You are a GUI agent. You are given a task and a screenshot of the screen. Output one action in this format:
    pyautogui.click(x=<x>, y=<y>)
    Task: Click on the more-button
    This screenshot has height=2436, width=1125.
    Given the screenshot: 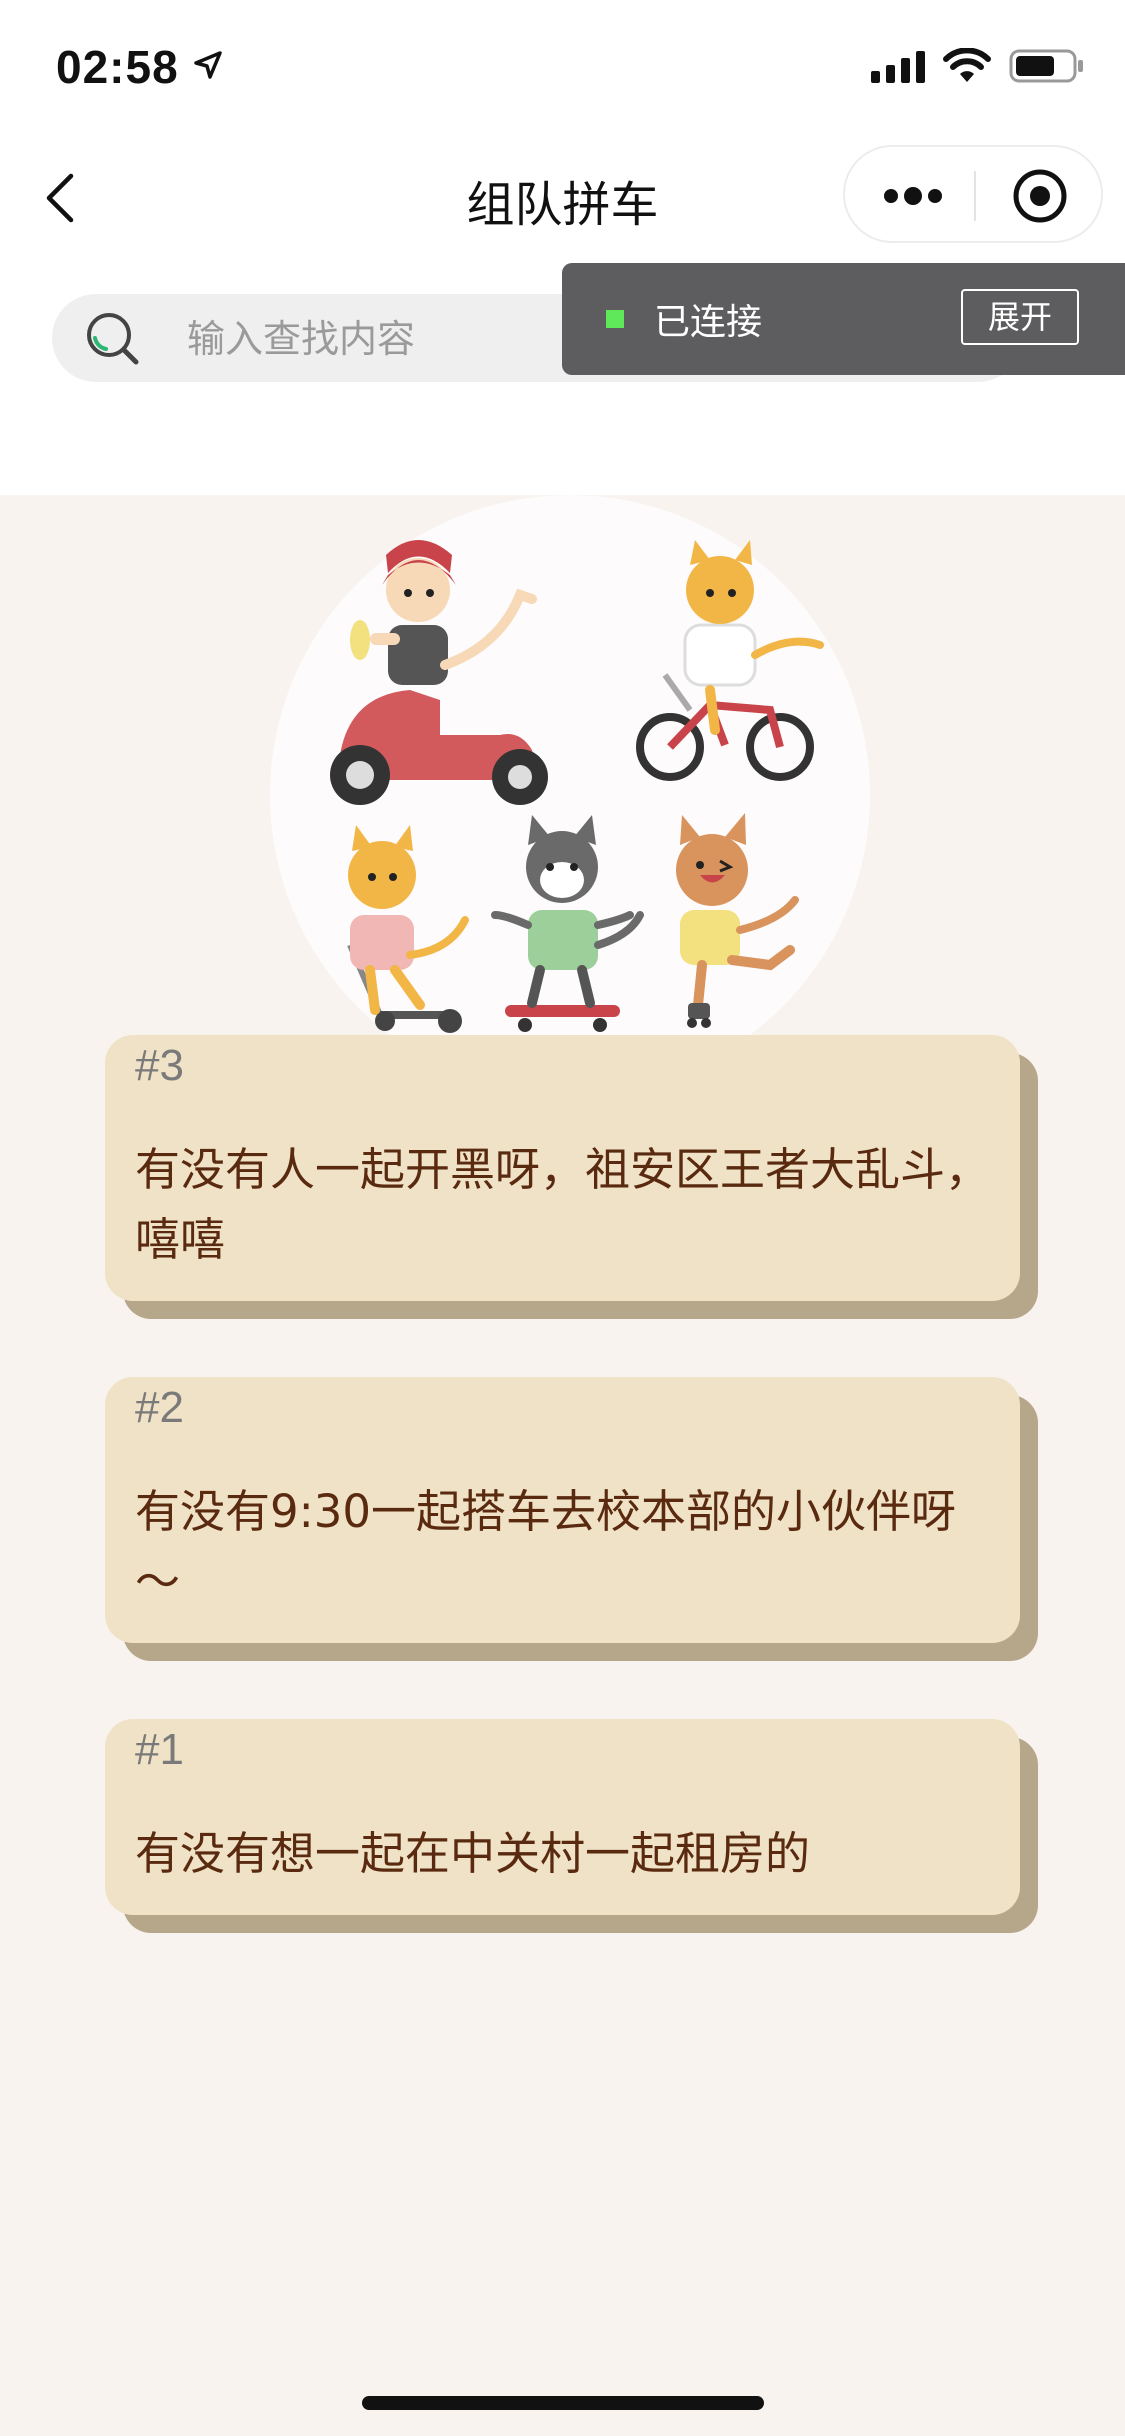 What is the action you would take?
    pyautogui.click(x=913, y=196)
    